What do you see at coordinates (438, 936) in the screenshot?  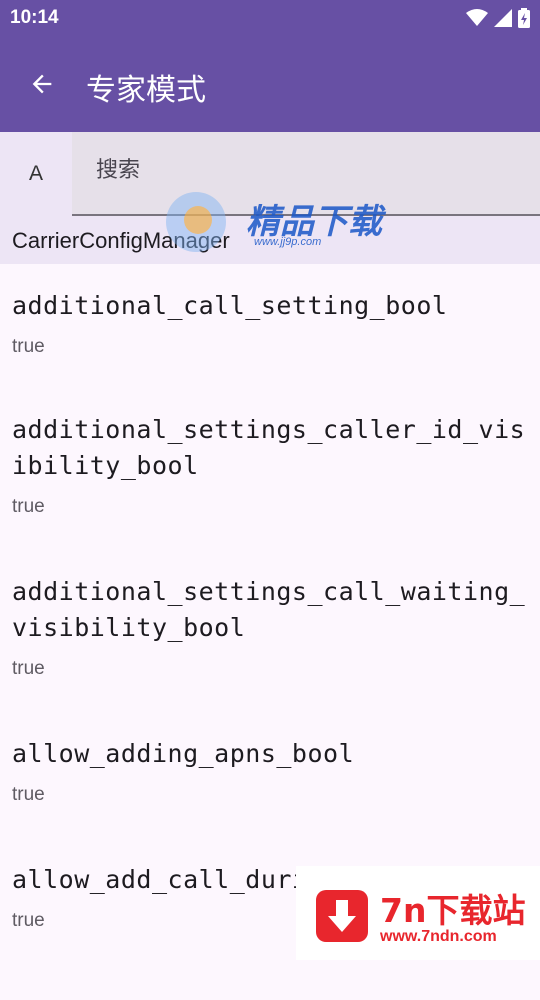 I see `badge-url: www.7ndn.com` at bounding box center [438, 936].